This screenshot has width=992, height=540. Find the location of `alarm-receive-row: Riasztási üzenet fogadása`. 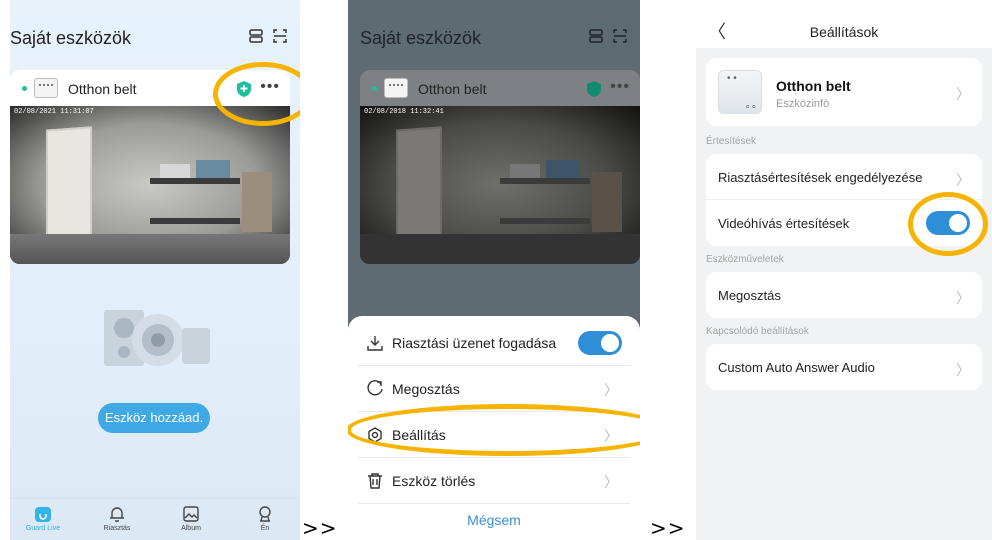

alarm-receive-row: Riasztási üzenet fogadása is located at coordinates (494, 343).